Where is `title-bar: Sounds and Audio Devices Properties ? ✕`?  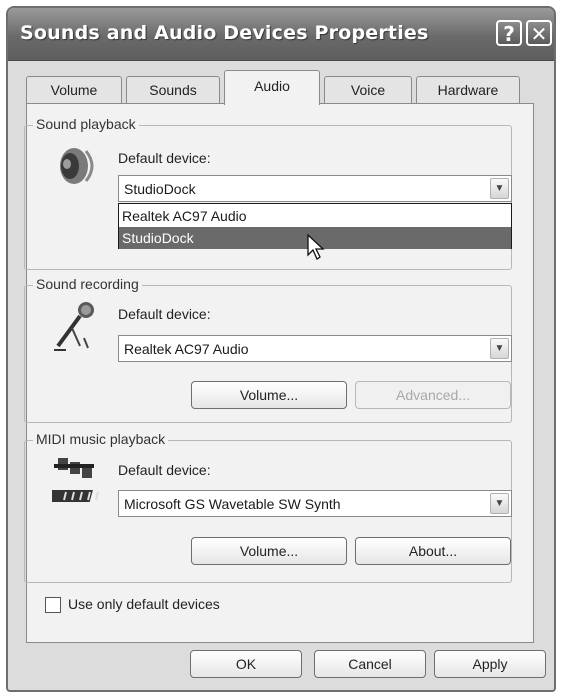
title-bar: Sounds and Audio Devices Properties ? ✕ is located at coordinates (281, 34).